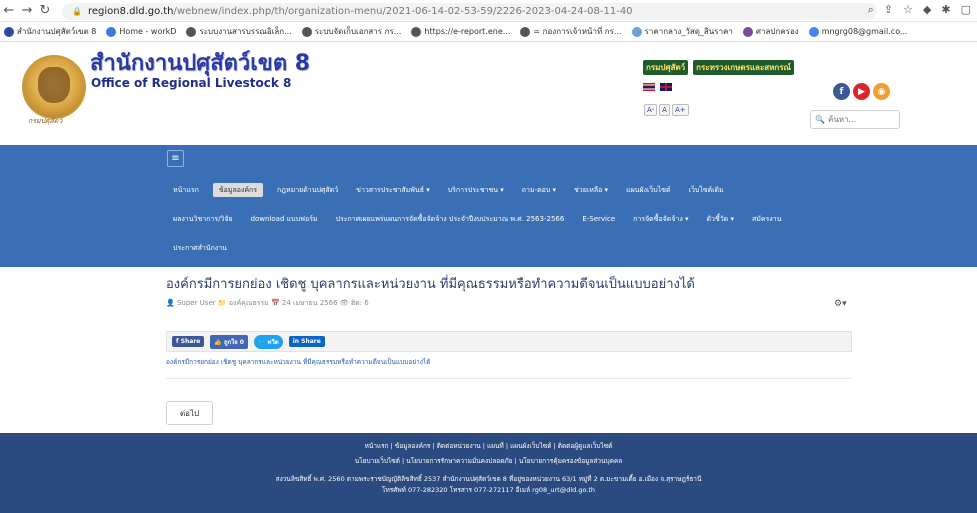 This screenshot has height=513, width=977. I want to click on facebook-share-button: f Share, so click(188, 341).